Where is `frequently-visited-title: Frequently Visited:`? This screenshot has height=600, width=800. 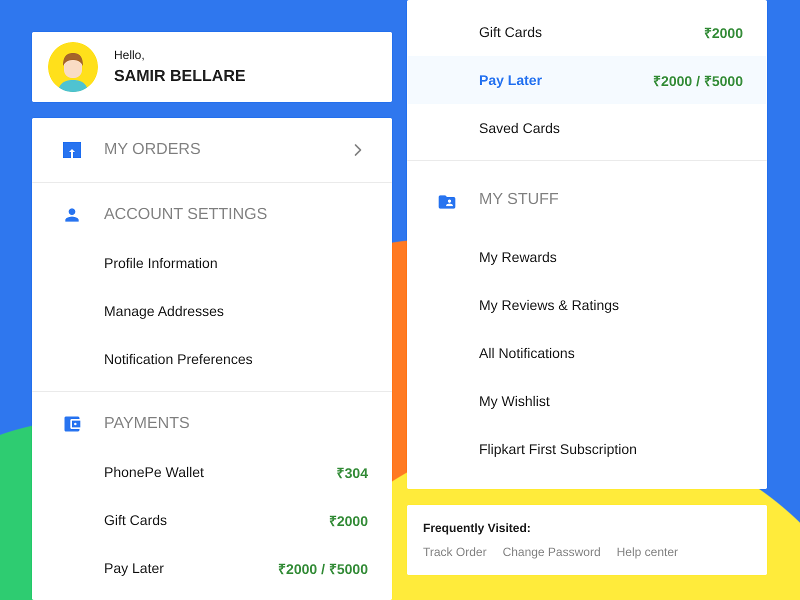 frequently-visited-title: Frequently Visited: is located at coordinates (477, 528).